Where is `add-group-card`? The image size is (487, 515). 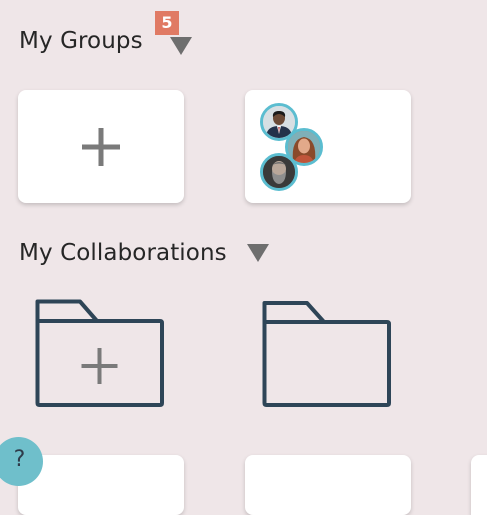 add-group-card is located at coordinates (101, 146).